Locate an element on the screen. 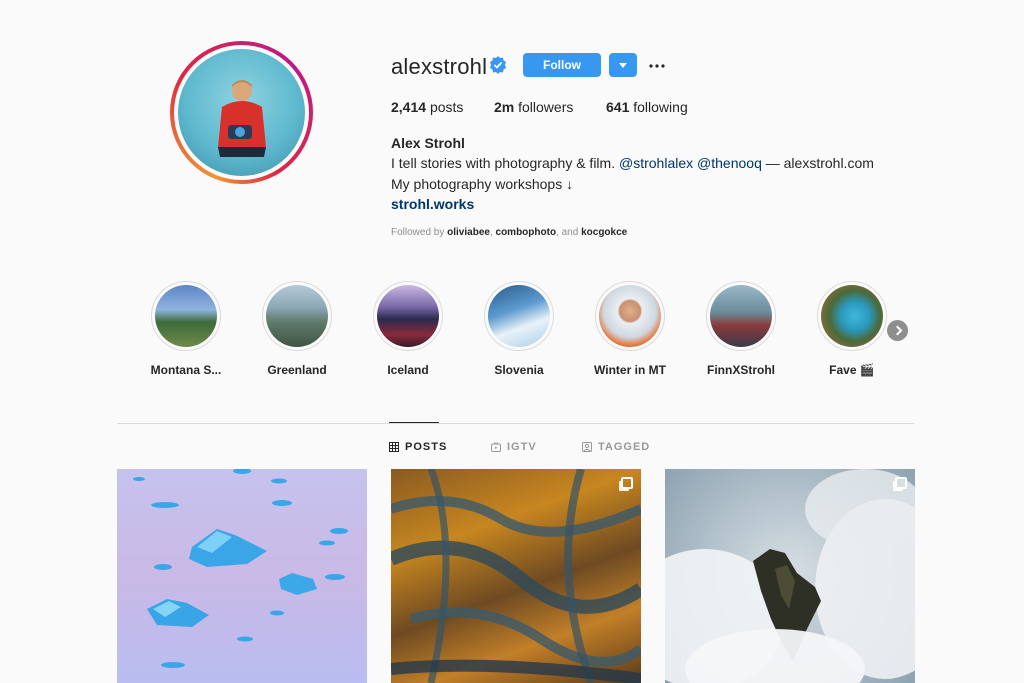 Image resolution: width=1024 pixels, height=683 pixels. highlight-item: Greenland is located at coordinates (297, 329).